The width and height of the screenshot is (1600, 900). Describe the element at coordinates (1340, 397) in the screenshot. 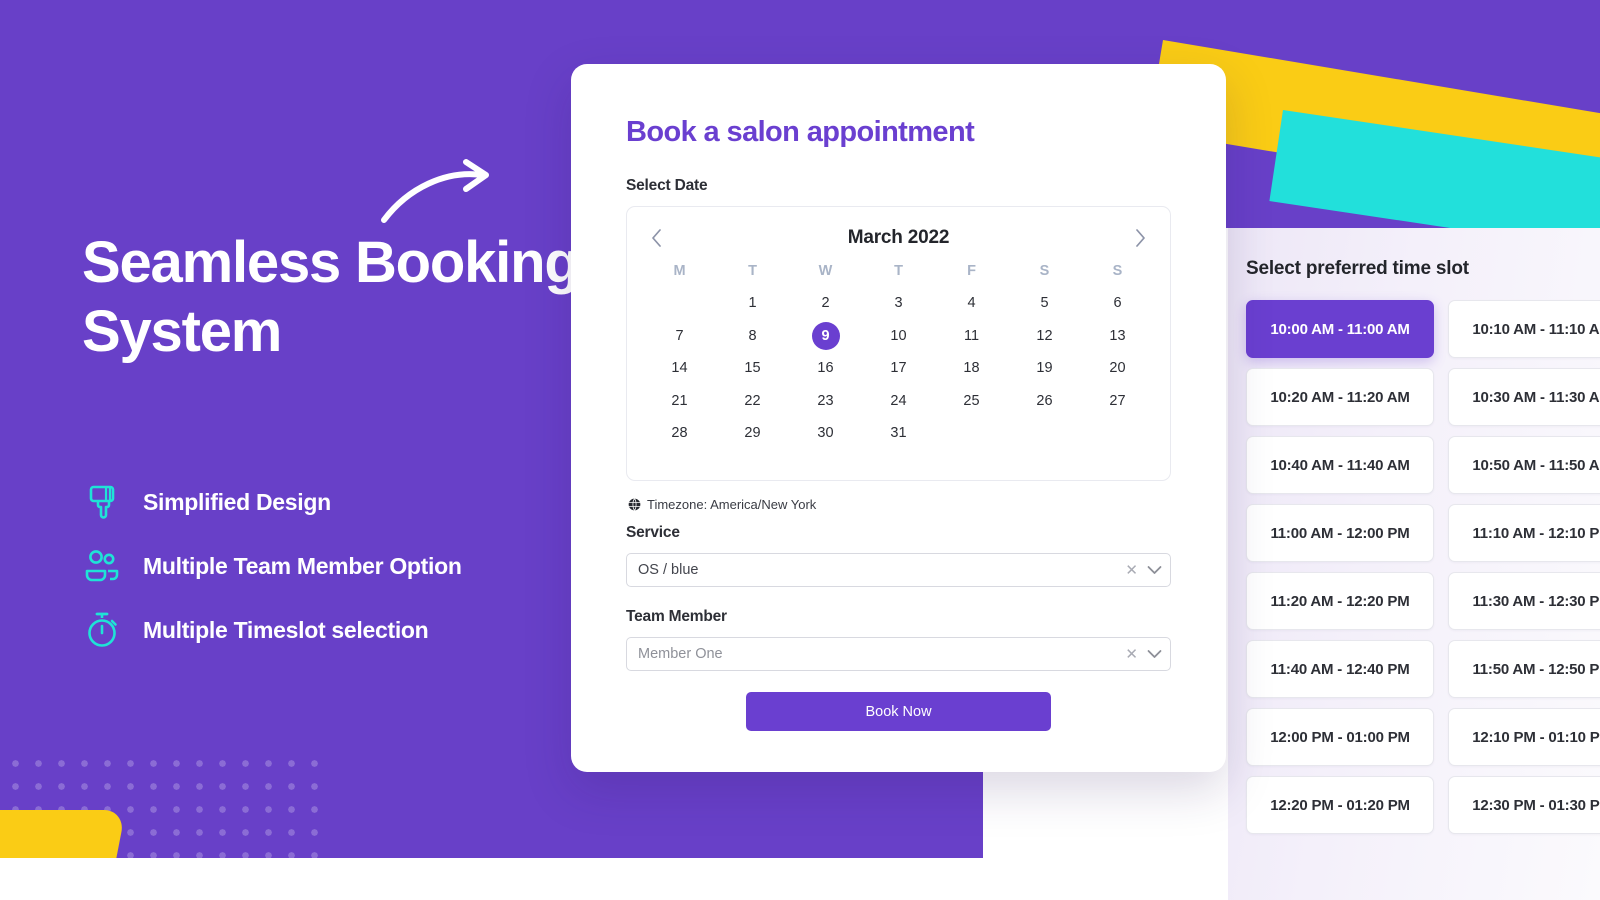

I see `time-slot: 10:20 AM - 11:20 AM` at that location.